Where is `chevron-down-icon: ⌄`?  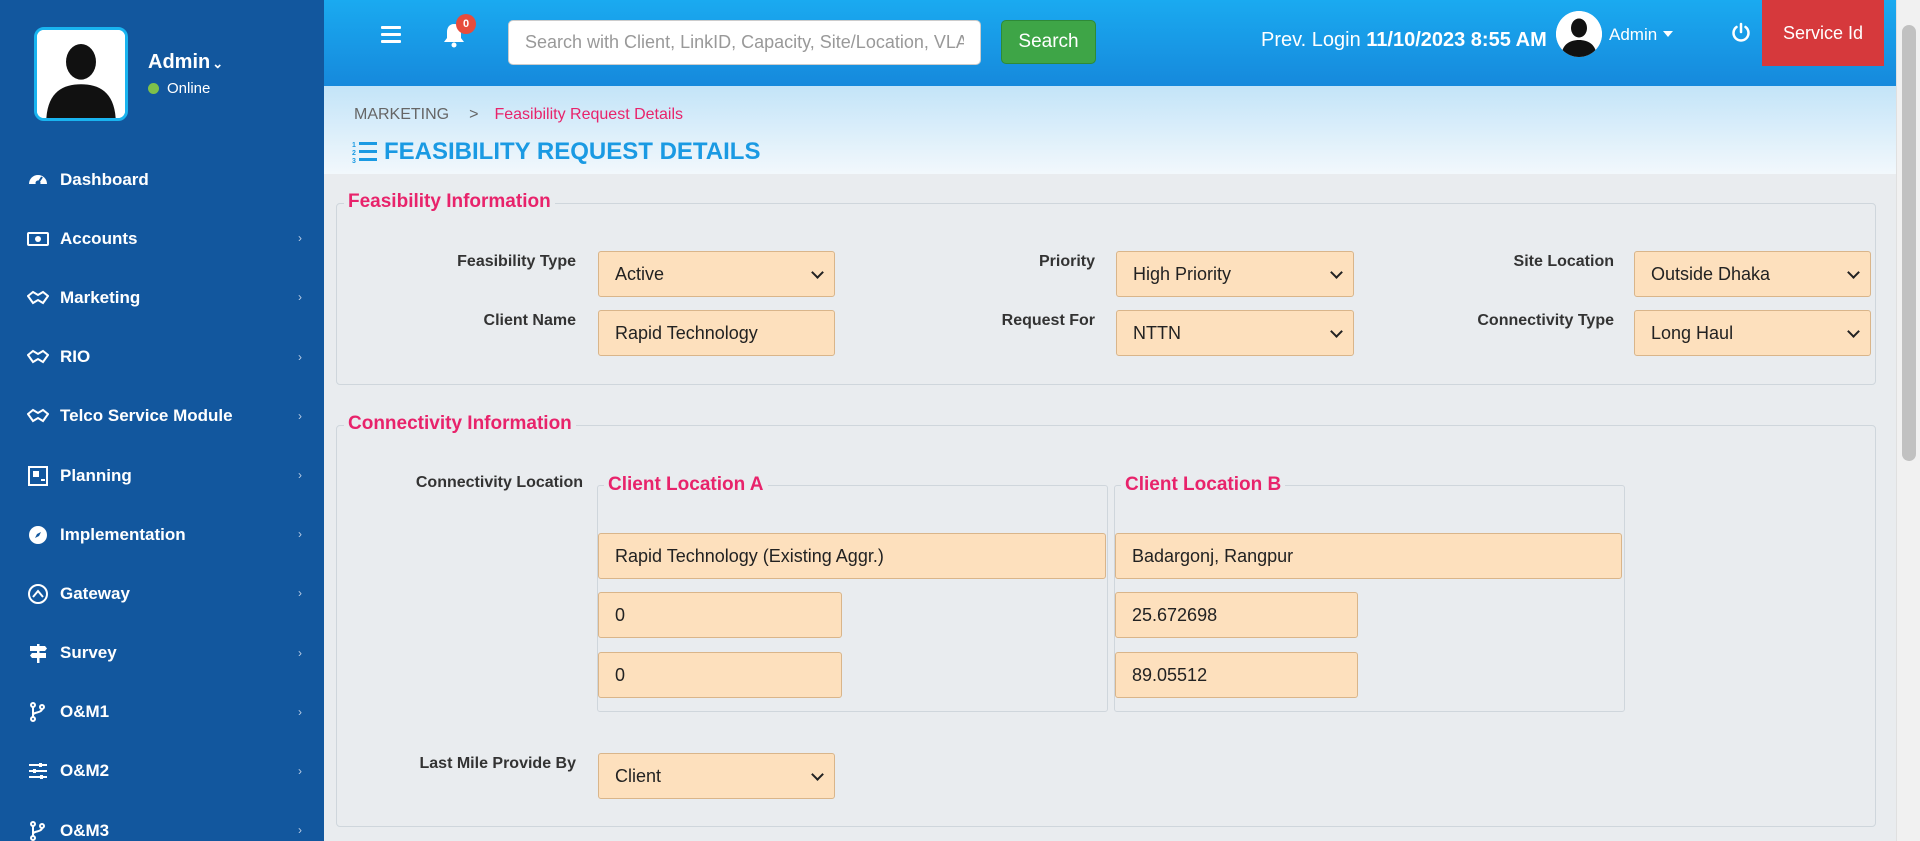 chevron-down-icon: ⌄ is located at coordinates (218, 63).